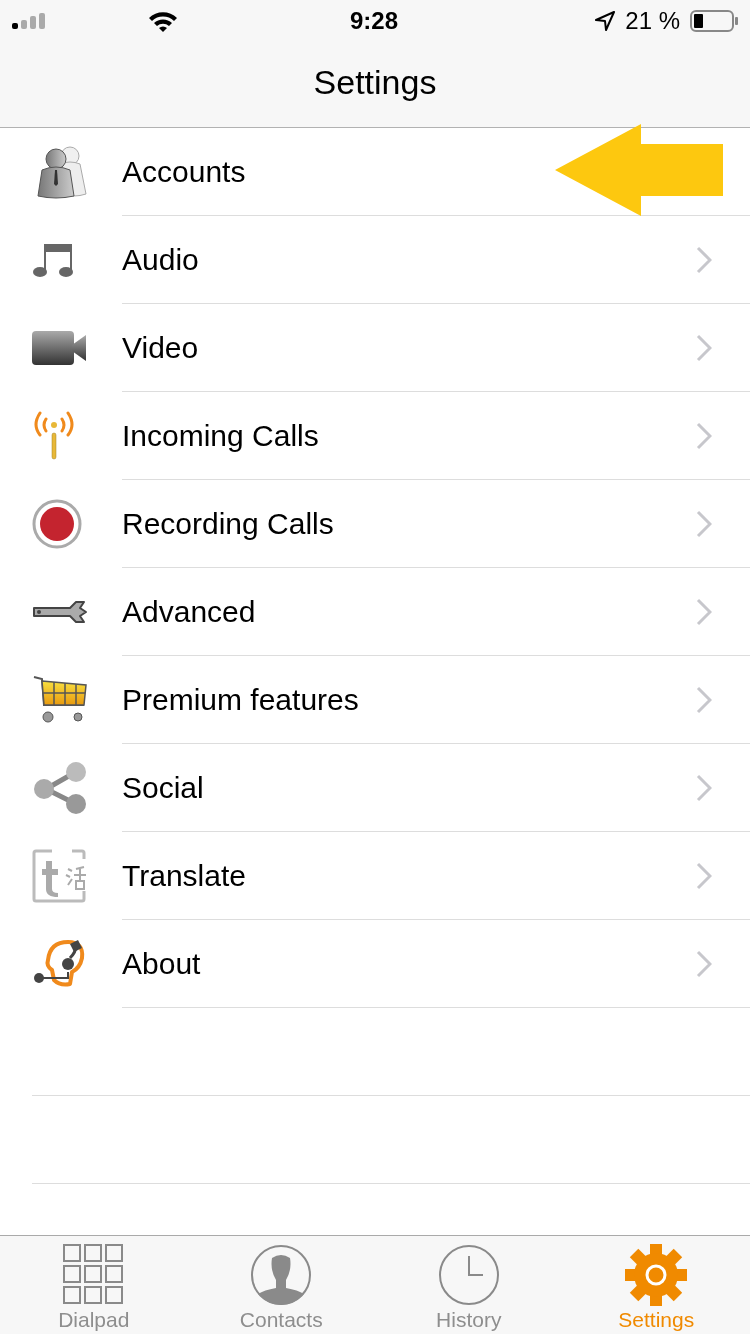 The width and height of the screenshot is (750, 1334). I want to click on signal-icon, so click(29, 21).